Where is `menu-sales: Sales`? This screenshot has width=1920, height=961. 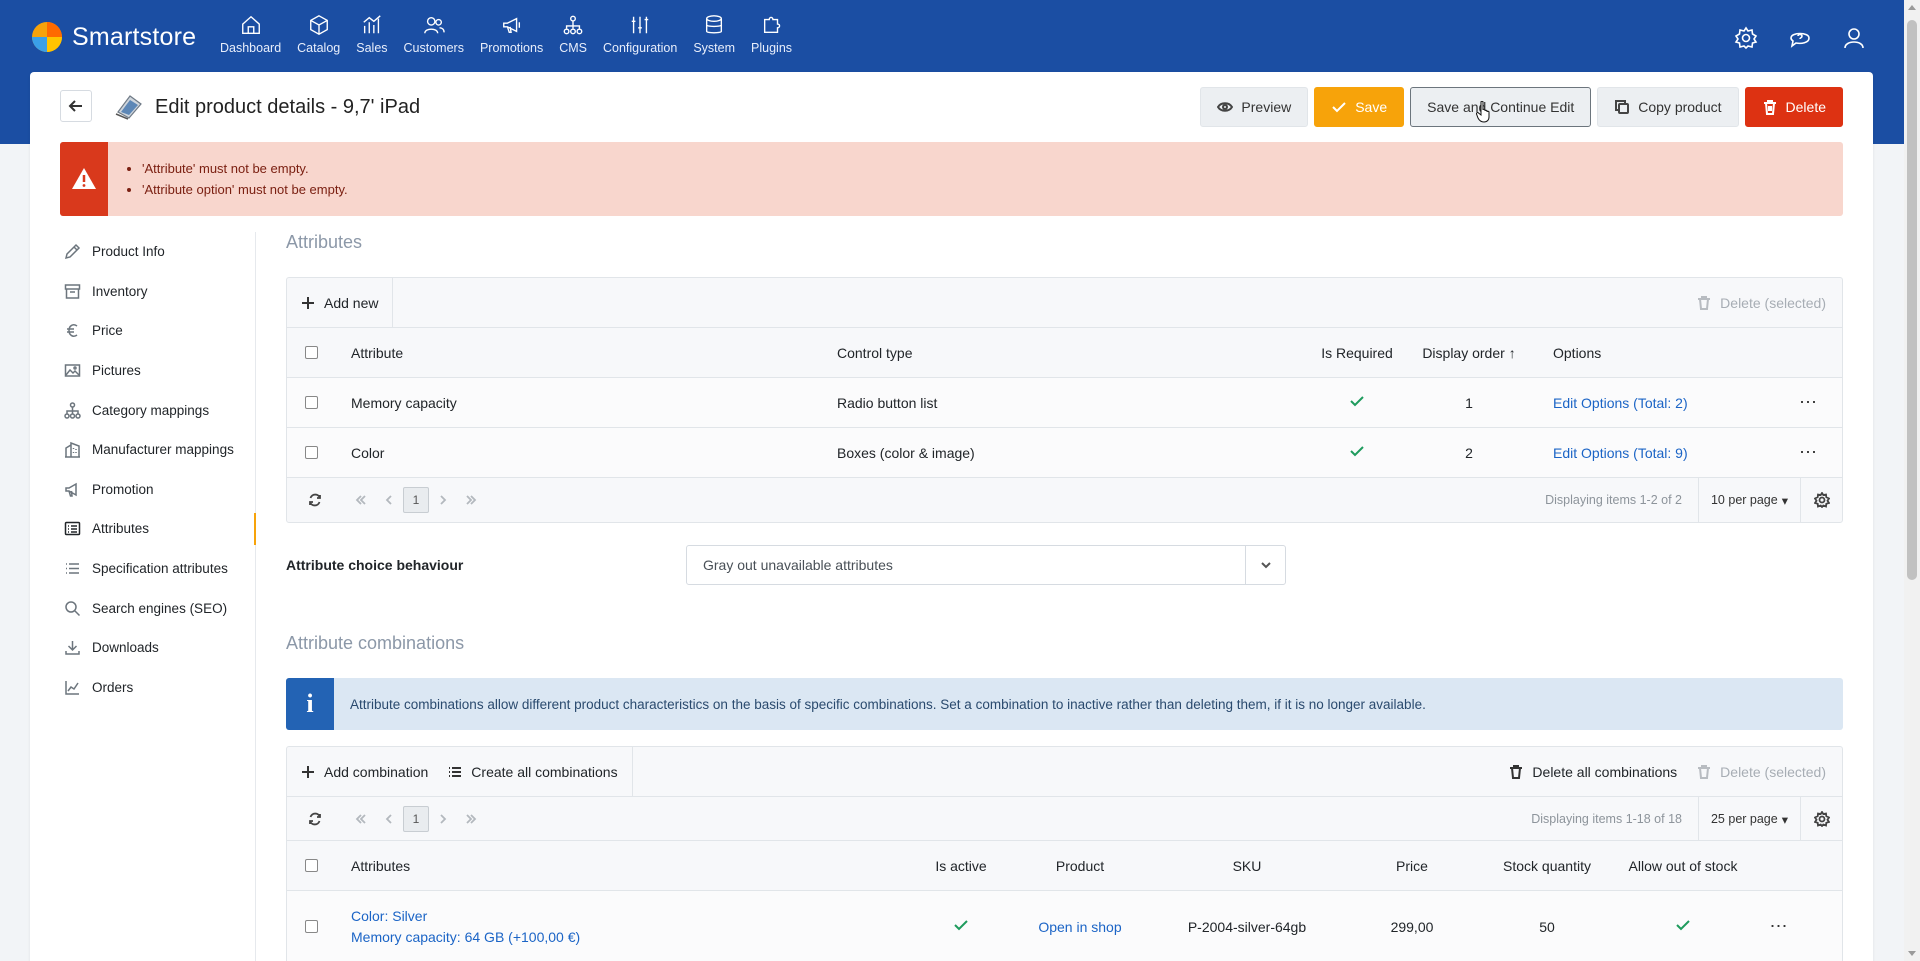
menu-sales: Sales is located at coordinates (371, 34).